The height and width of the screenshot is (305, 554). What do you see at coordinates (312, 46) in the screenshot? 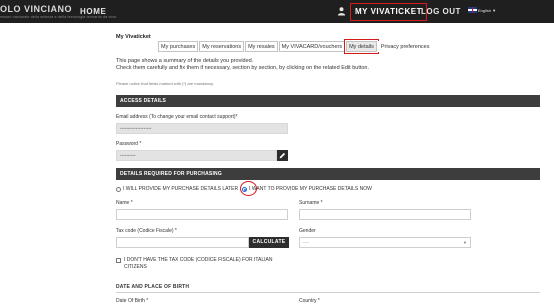
I see `tab-my-vivacard-vouchers: My VIVACARD/vouchers` at bounding box center [312, 46].